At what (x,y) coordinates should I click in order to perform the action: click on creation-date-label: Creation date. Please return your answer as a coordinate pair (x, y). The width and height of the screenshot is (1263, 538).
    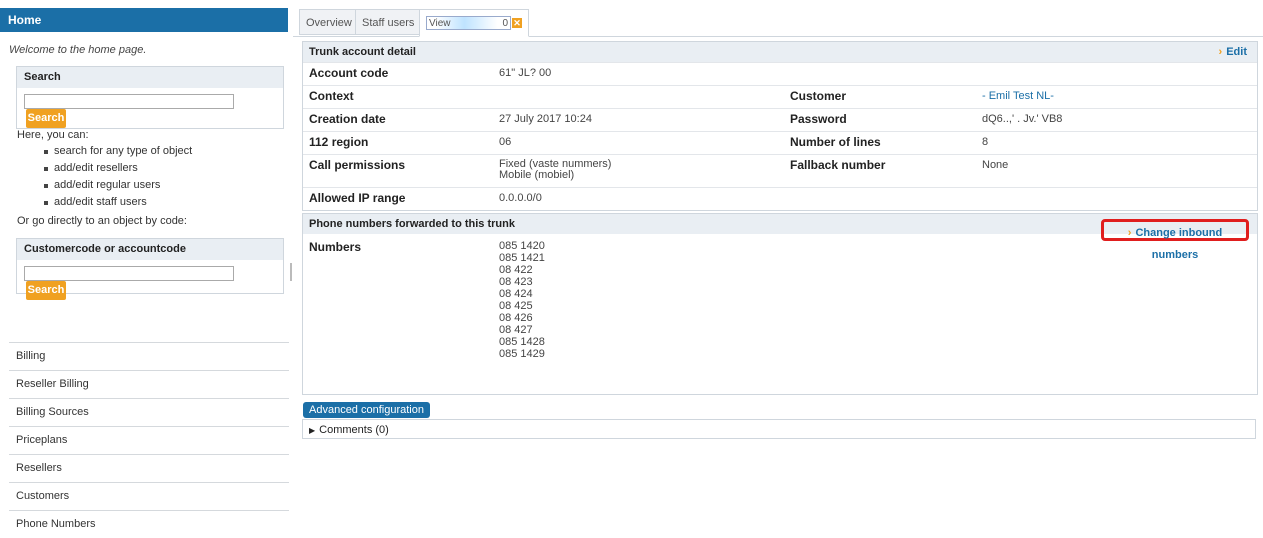
    Looking at the image, I should click on (347, 119).